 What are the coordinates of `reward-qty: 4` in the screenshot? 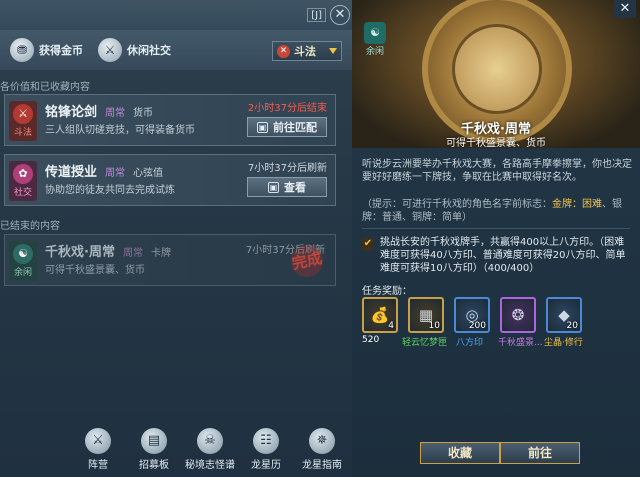 It's located at (391, 326).